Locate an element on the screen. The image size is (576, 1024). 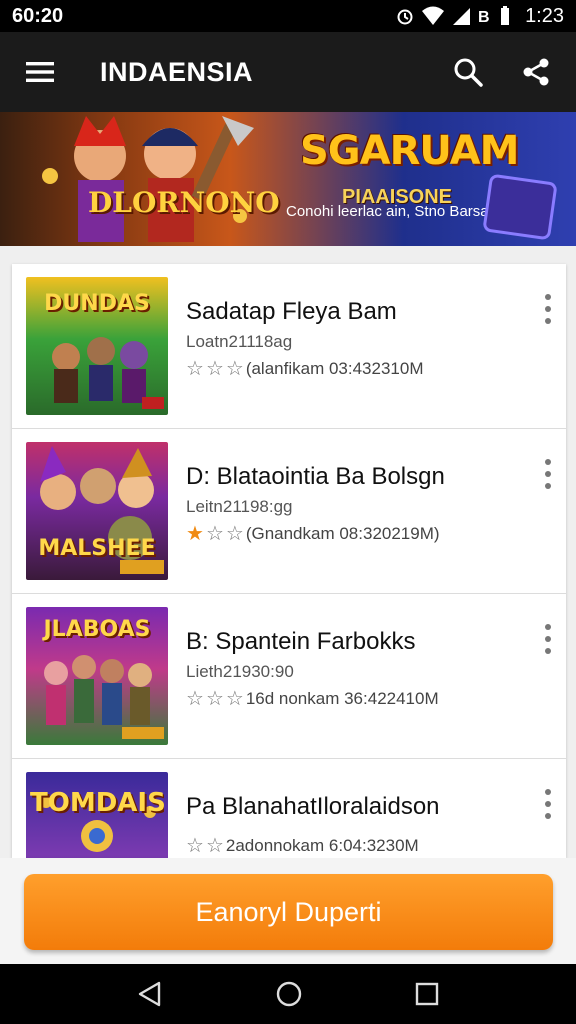
search-icon is located at coordinates (468, 72).